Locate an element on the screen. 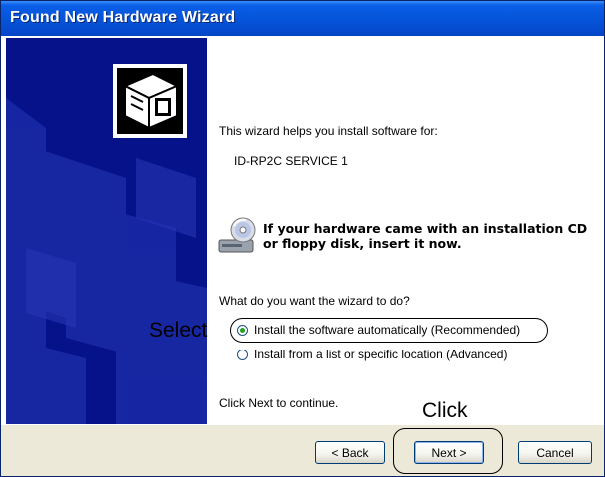 This screenshot has height=477, width=605. click-callout-label: Click is located at coordinates (445, 410).